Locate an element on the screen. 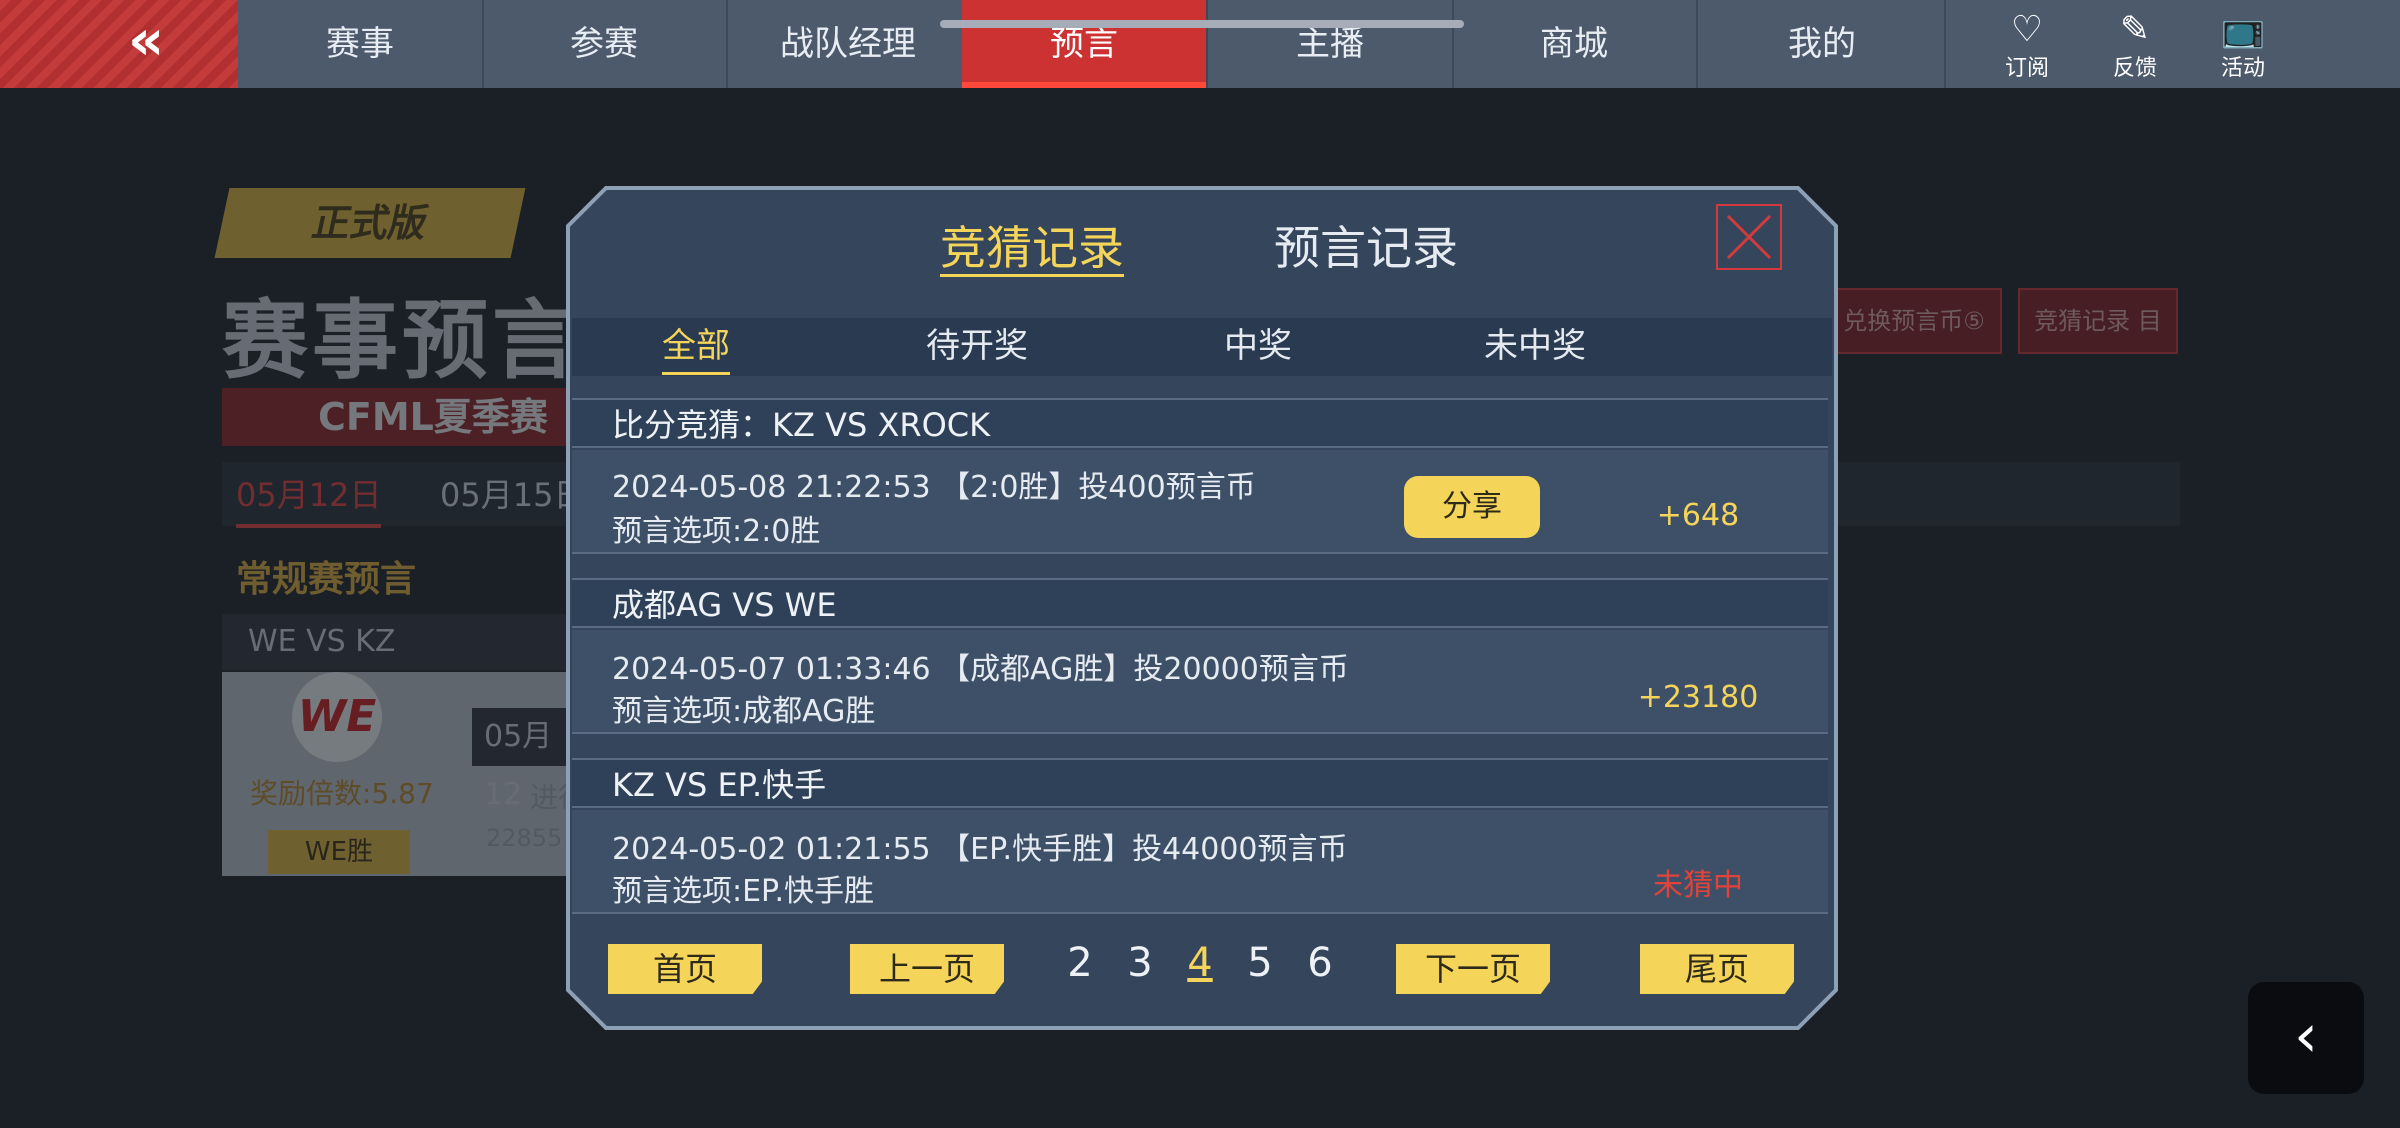 The height and width of the screenshot is (1128, 2400). edit-icon: ✎ is located at coordinates (2135, 29).